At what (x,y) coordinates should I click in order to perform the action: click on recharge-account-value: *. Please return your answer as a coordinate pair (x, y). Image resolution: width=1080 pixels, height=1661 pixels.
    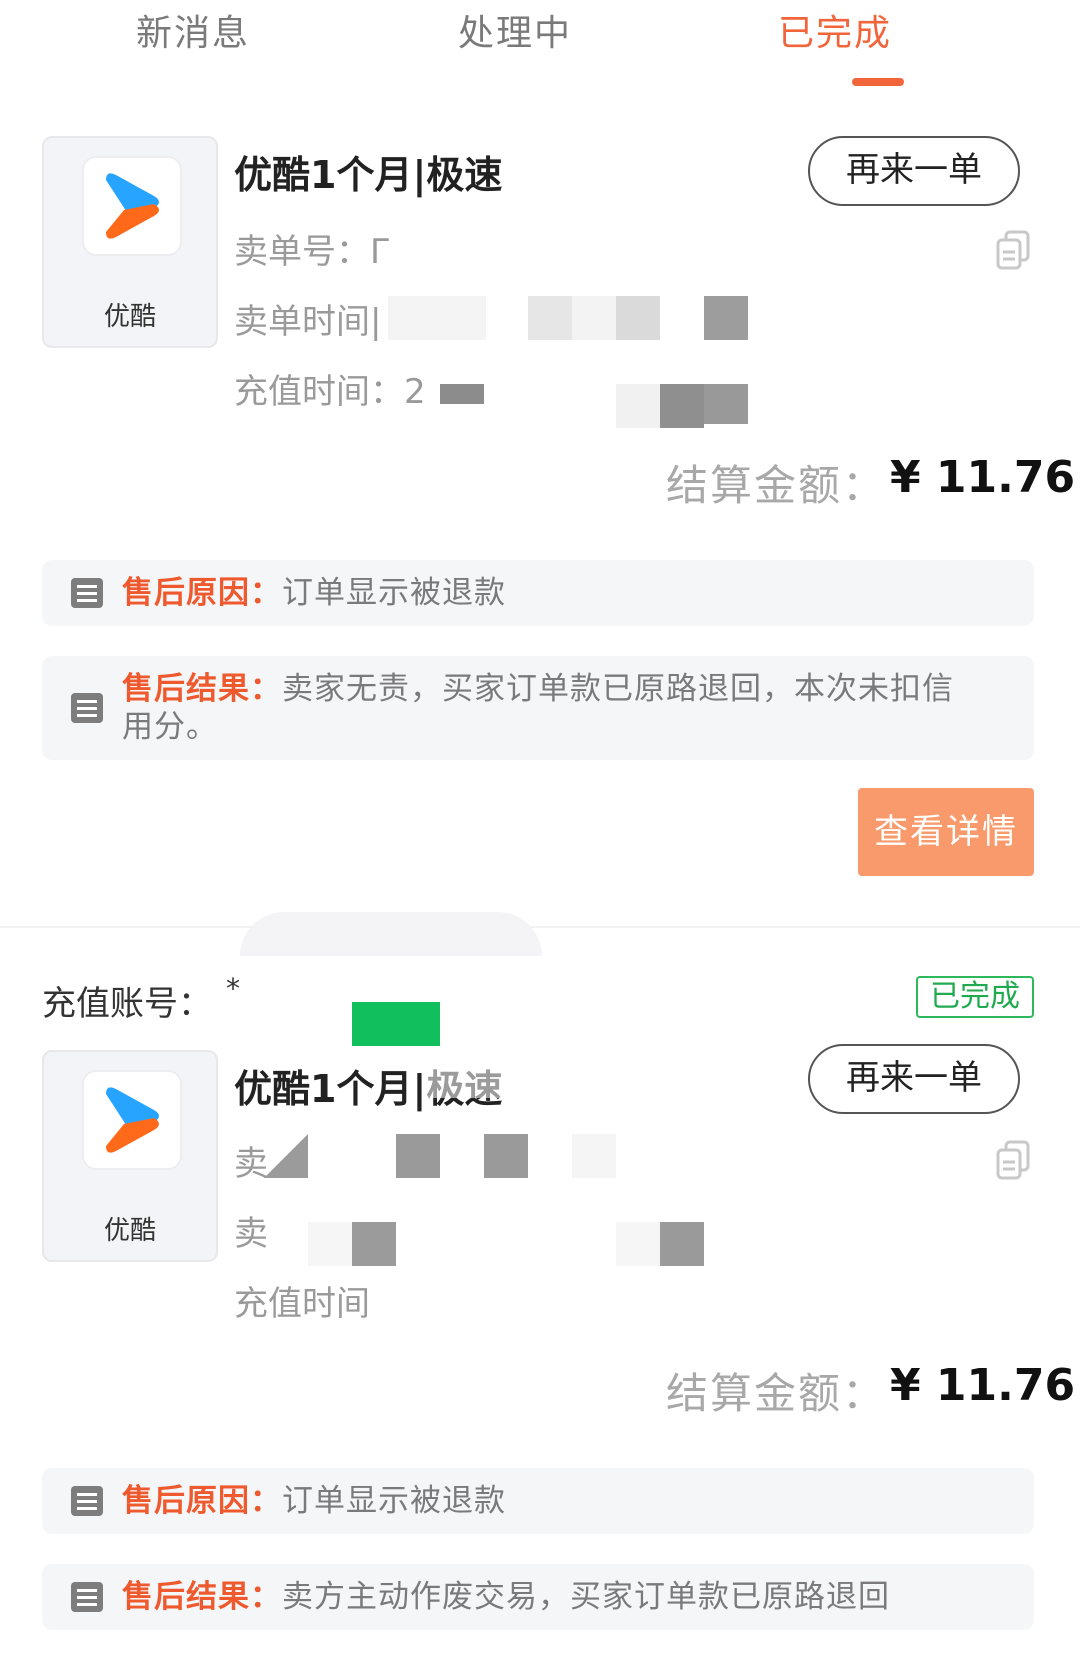
    Looking at the image, I should click on (233, 988).